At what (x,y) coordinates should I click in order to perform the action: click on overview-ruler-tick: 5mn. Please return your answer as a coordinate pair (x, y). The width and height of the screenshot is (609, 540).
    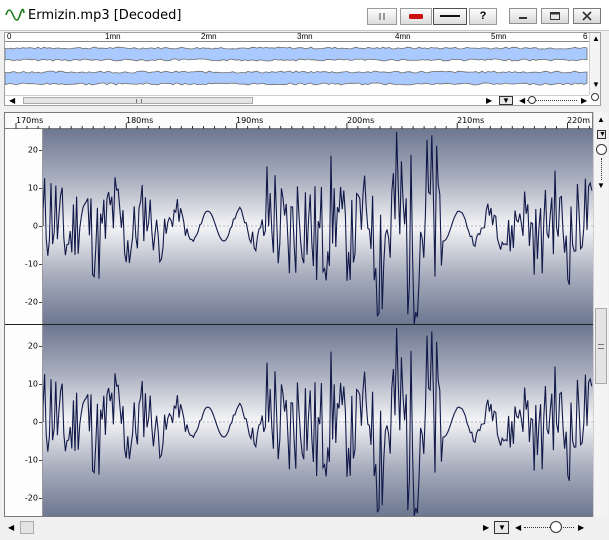
    Looking at the image, I should click on (499, 36).